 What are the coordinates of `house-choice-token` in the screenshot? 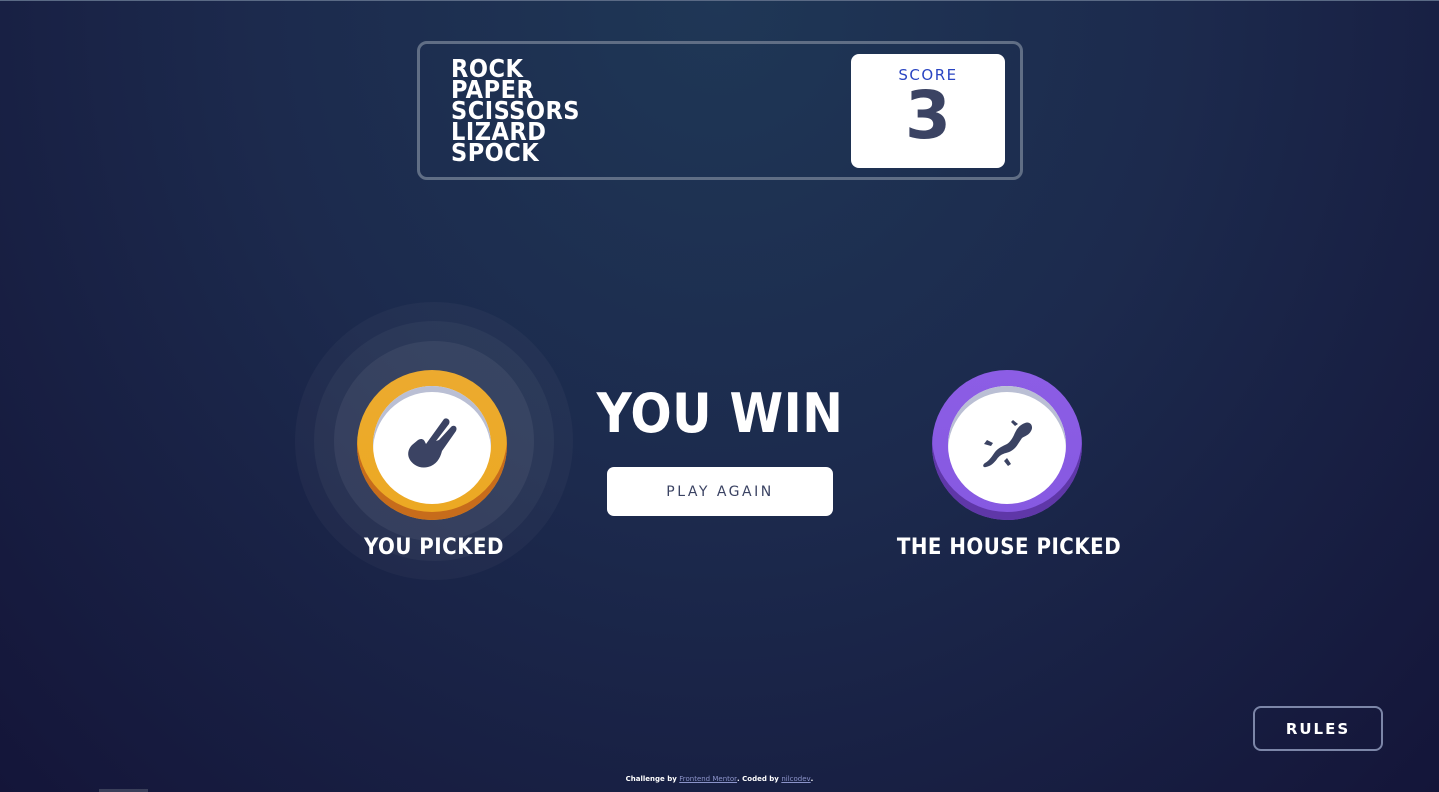 It's located at (1007, 445).